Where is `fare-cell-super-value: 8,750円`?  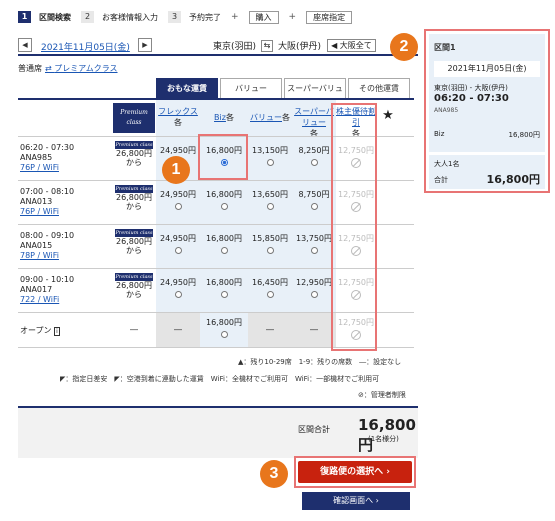
fare-cell-super-value: 8,750円 is located at coordinates (314, 202).